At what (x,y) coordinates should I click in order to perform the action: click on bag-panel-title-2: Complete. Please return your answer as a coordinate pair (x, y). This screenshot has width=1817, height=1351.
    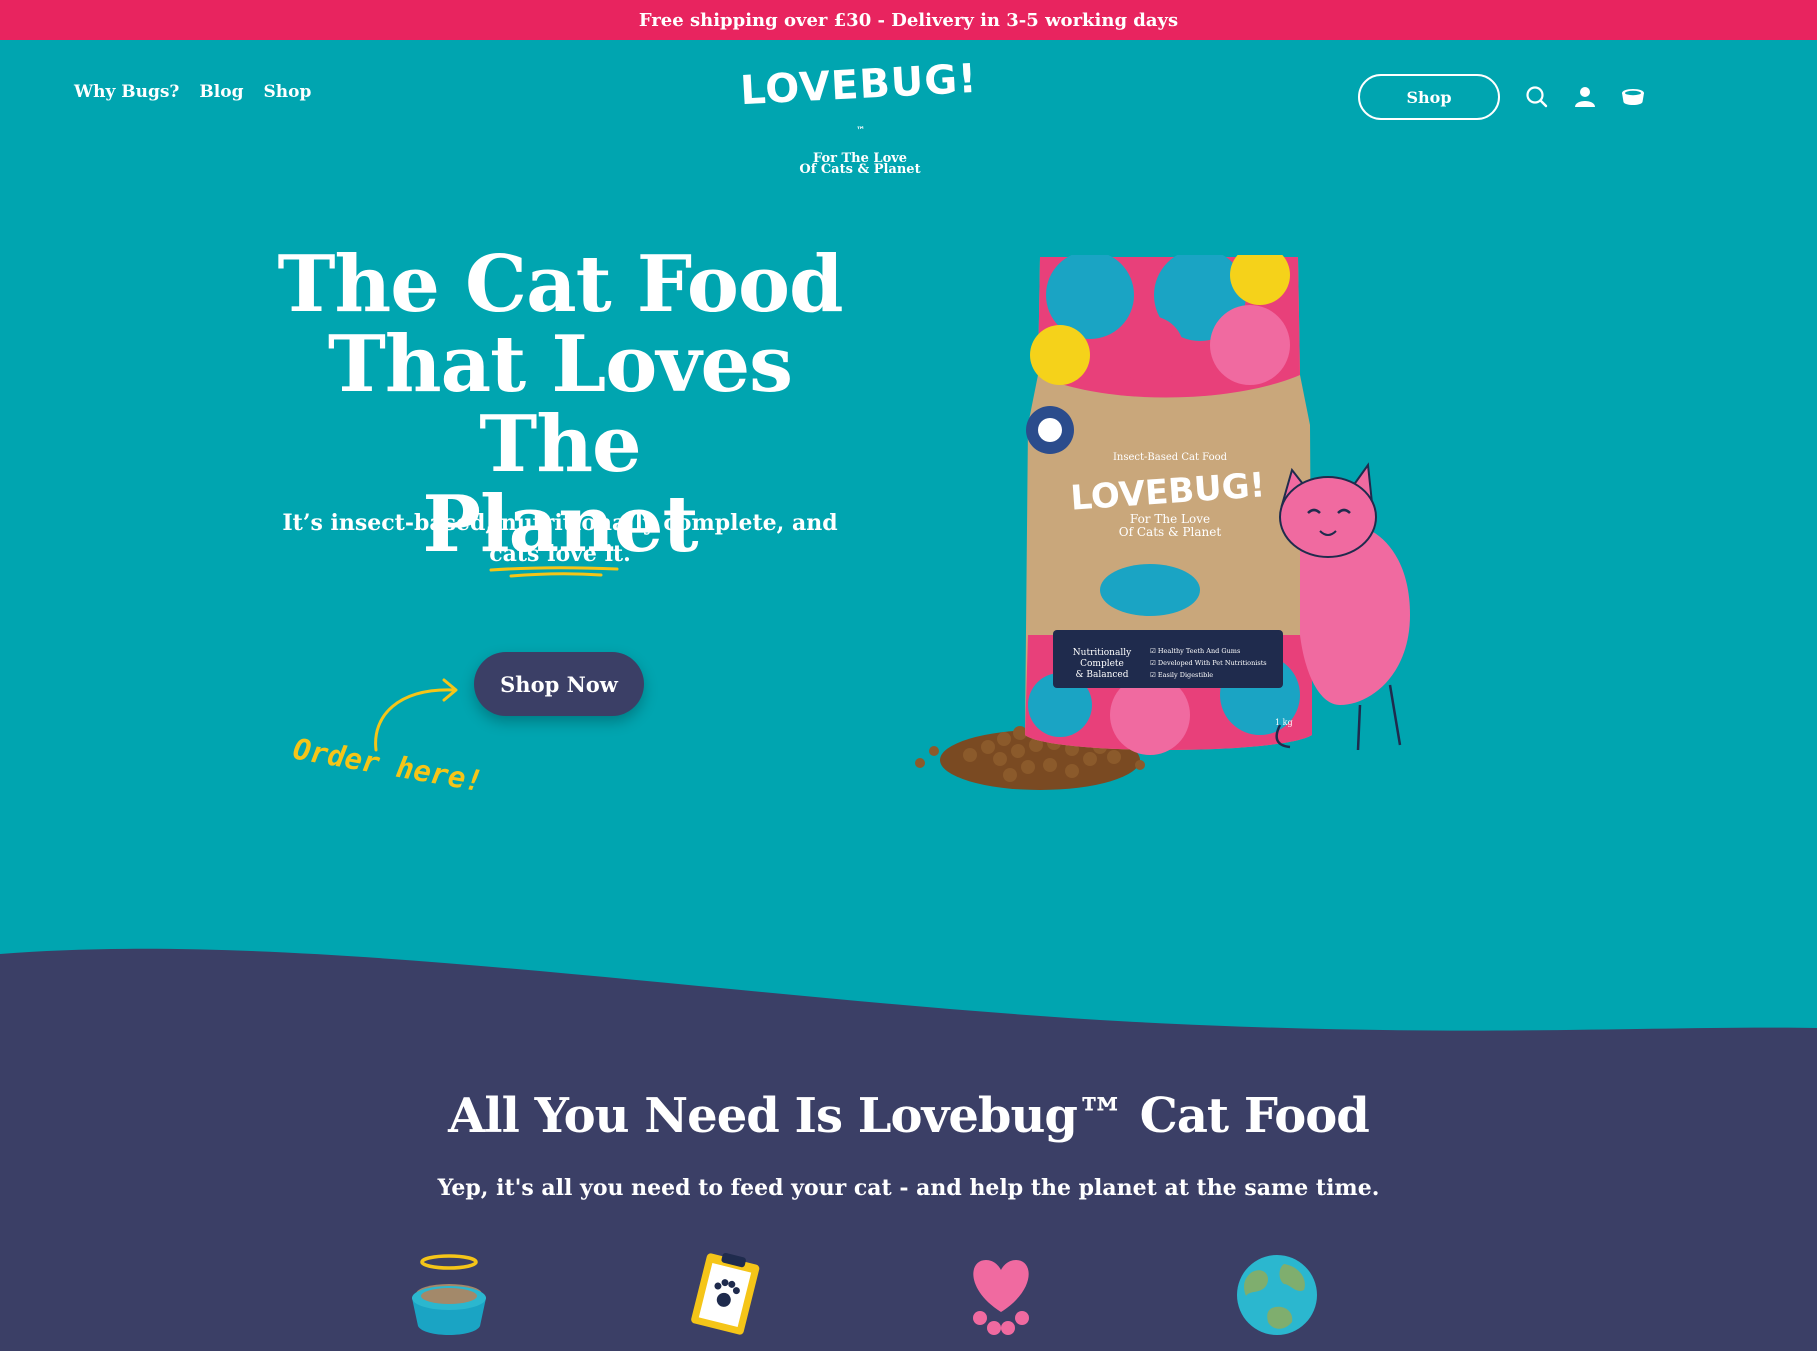
    Looking at the image, I should click on (1102, 664).